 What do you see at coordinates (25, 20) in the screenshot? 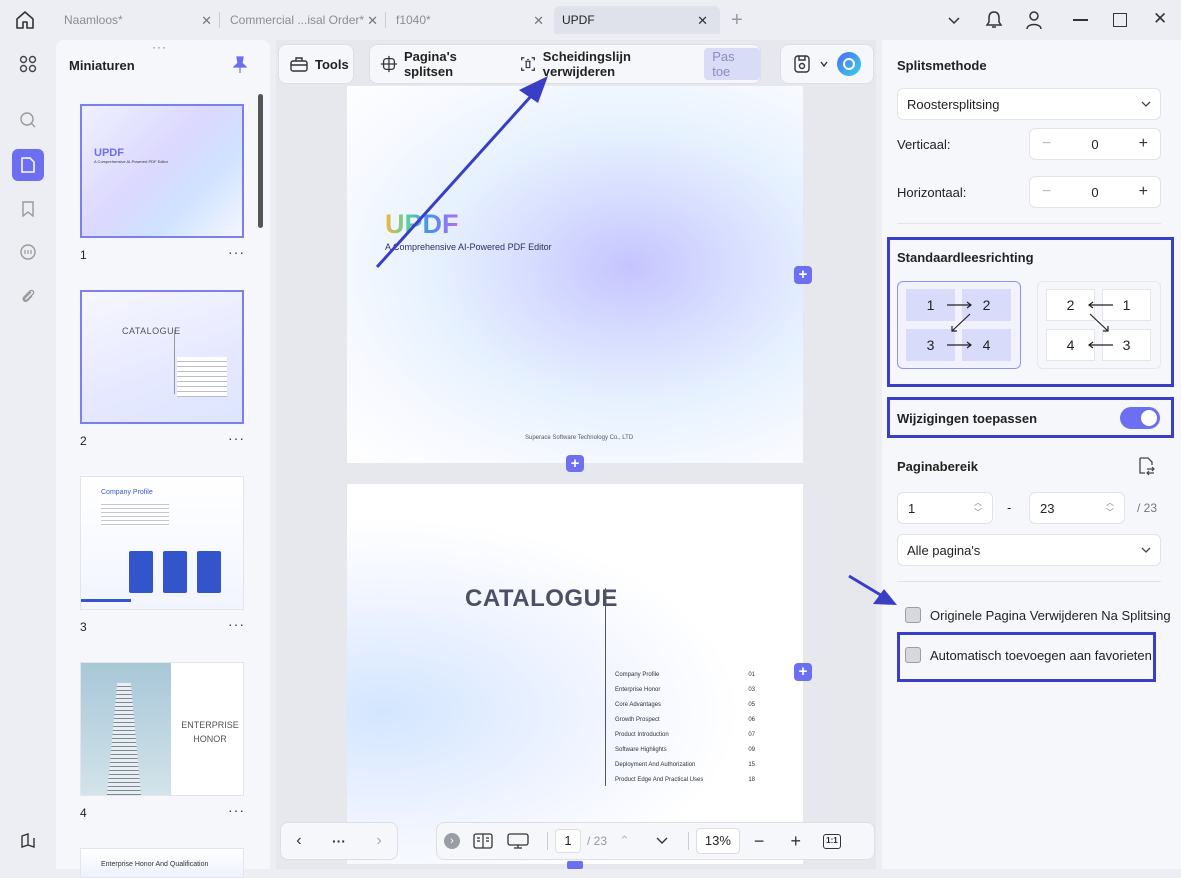
I see `home-icon` at bounding box center [25, 20].